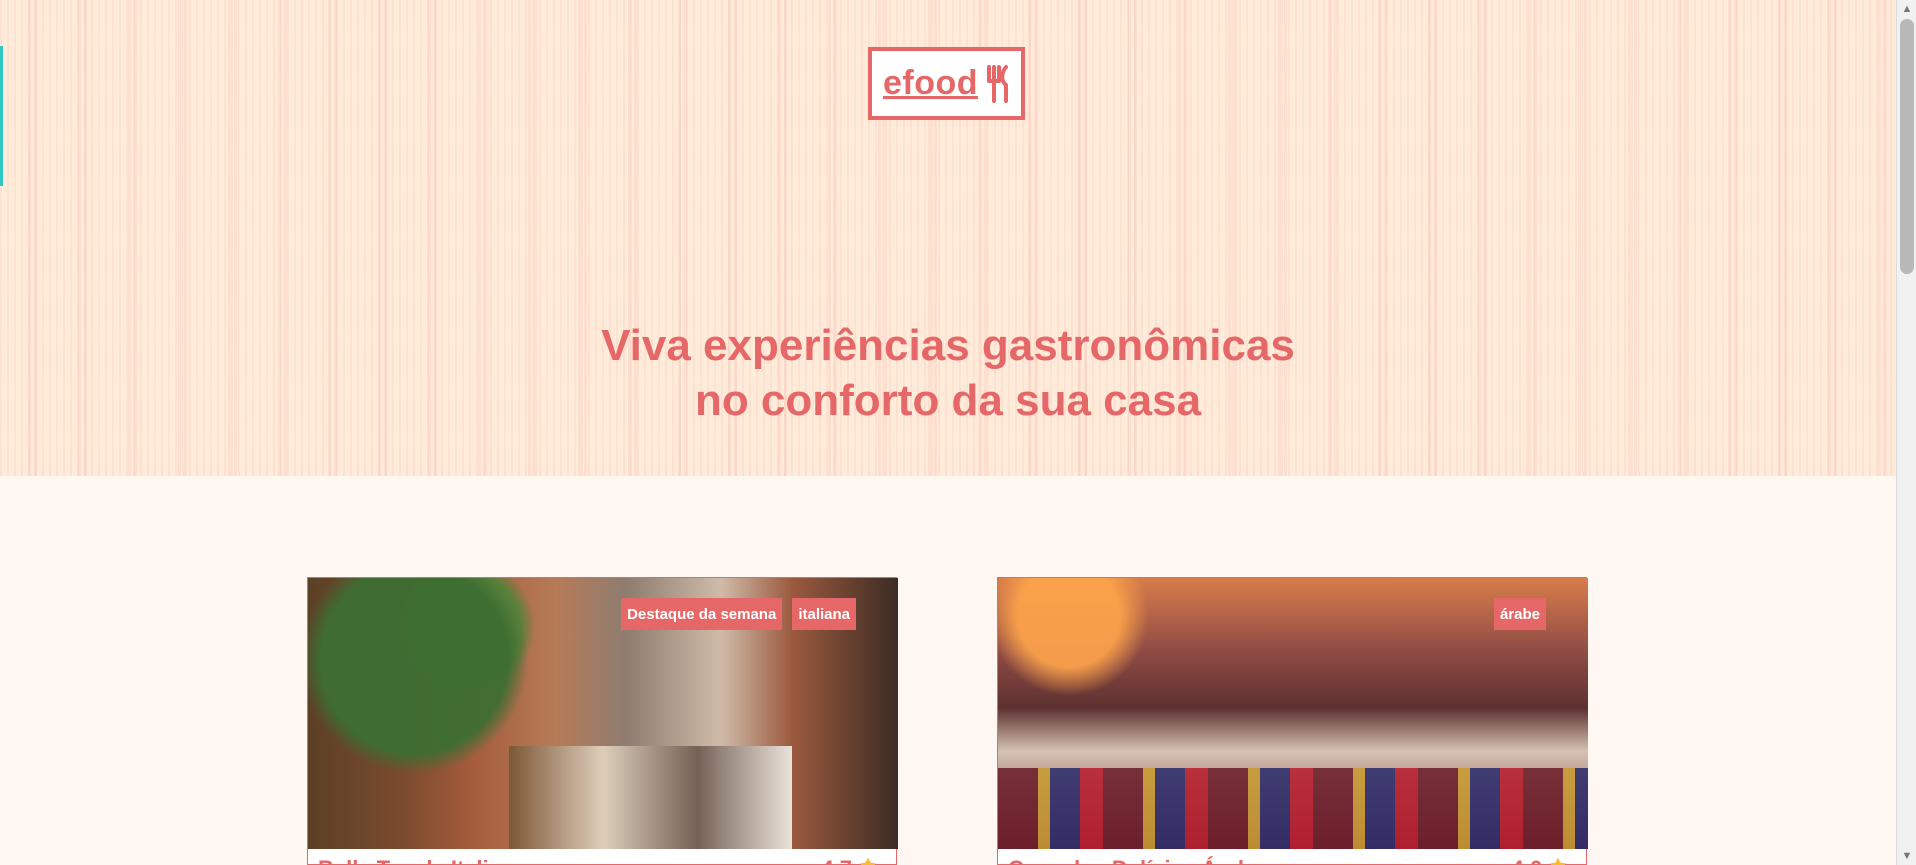 The width and height of the screenshot is (1916, 865). What do you see at coordinates (1906, 856) in the screenshot?
I see `scroll-down-arrow-icon: ▼` at bounding box center [1906, 856].